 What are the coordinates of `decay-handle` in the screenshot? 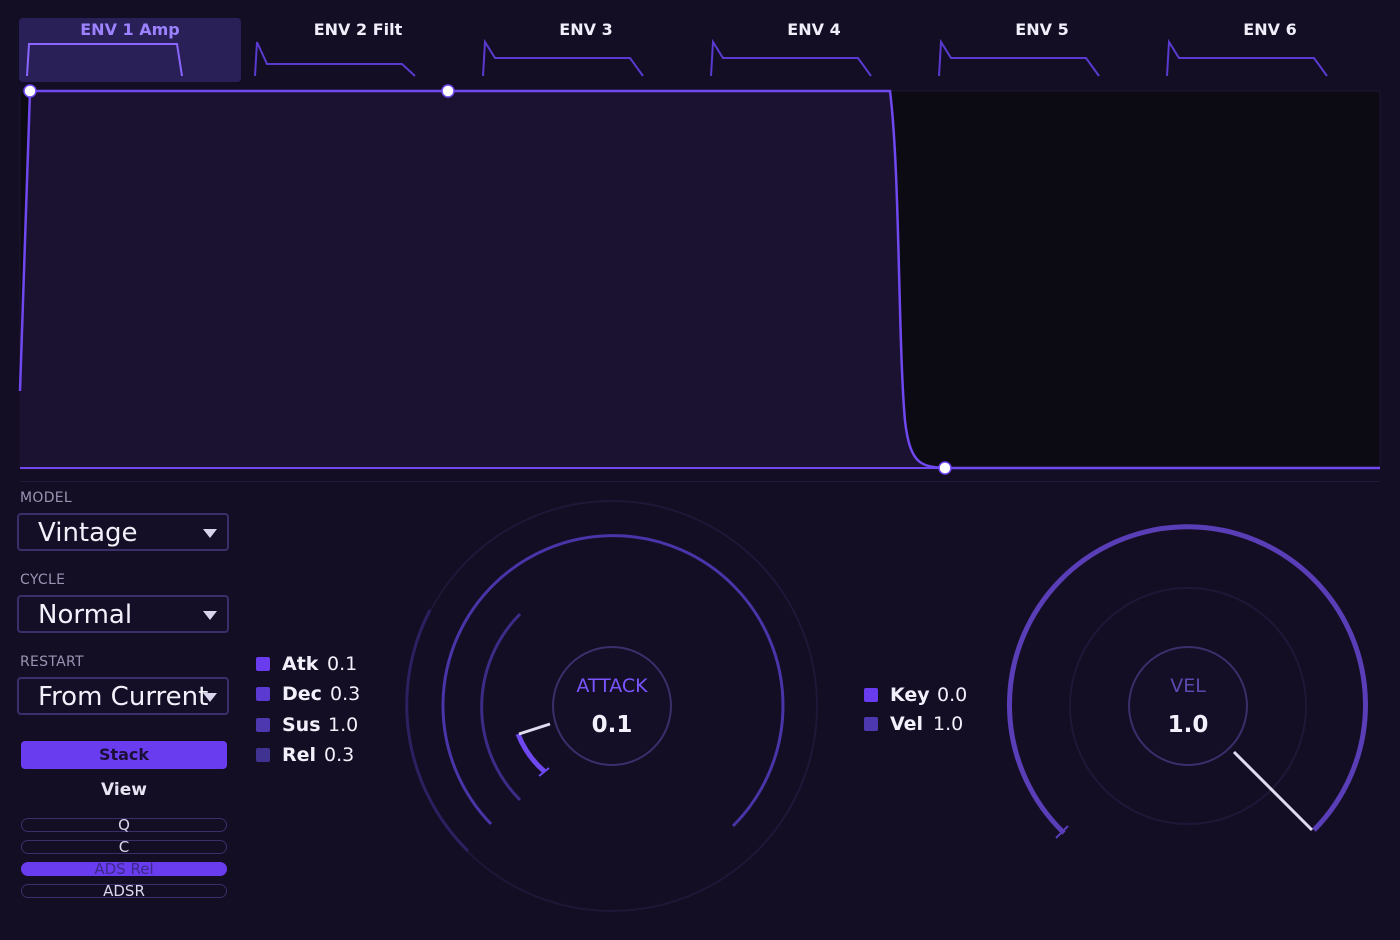 It's located at (448, 91).